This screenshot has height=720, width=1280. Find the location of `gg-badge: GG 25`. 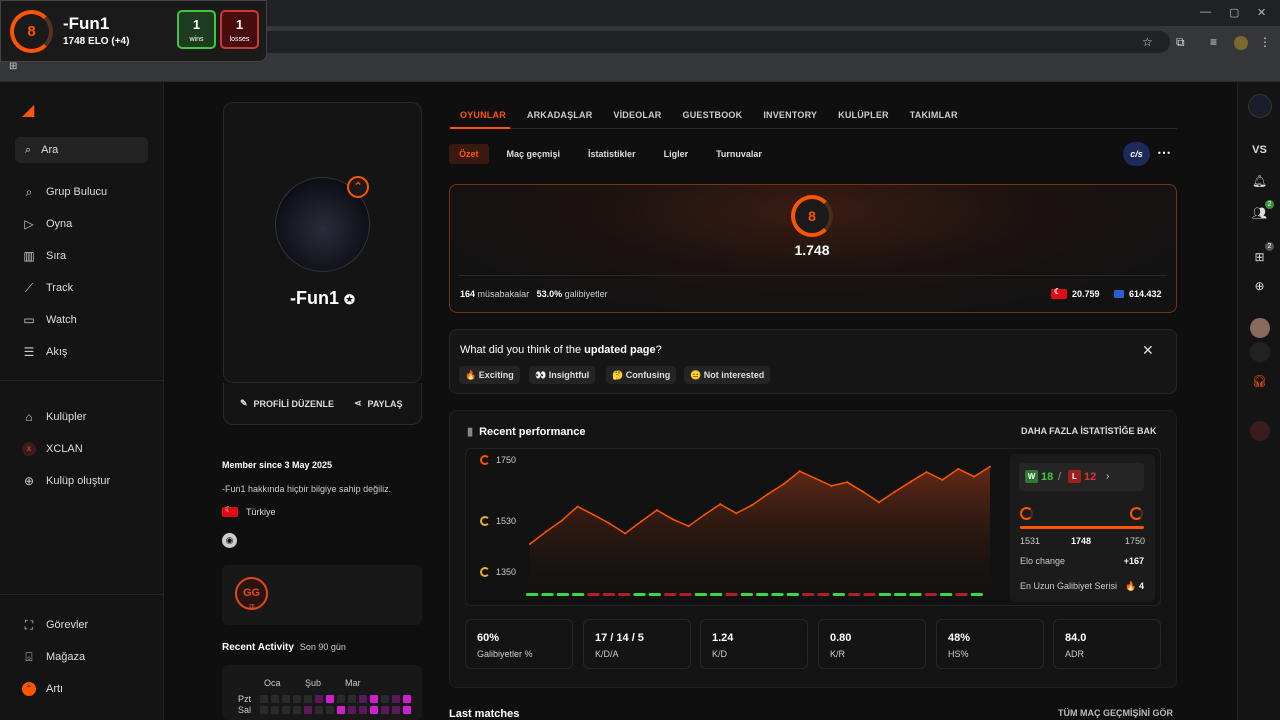

gg-badge: GG 25 is located at coordinates (251, 593).